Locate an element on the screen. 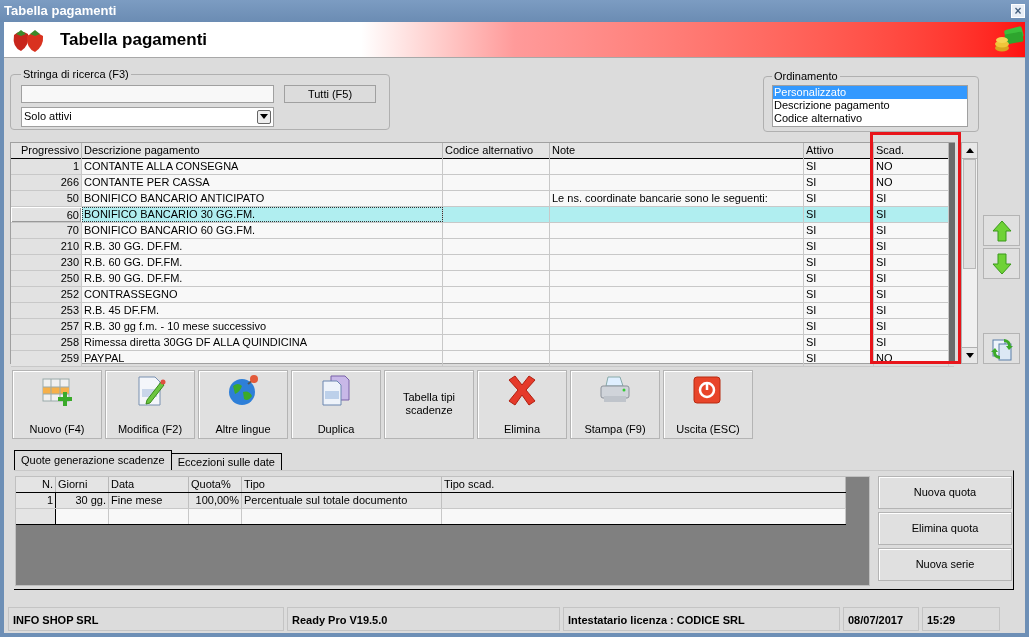  table-cell: 230 is located at coordinates (46, 262).